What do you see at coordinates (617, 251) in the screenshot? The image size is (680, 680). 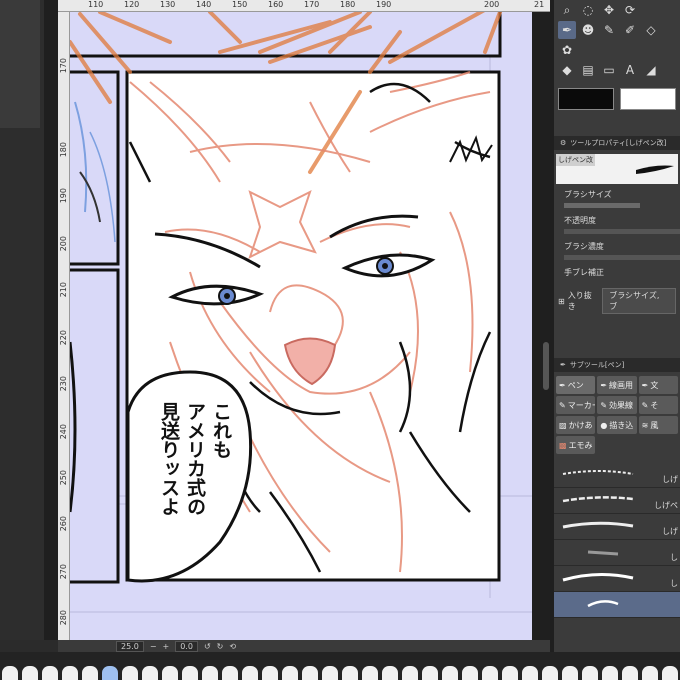 I see `property-density: ブラシ濃度` at bounding box center [617, 251].